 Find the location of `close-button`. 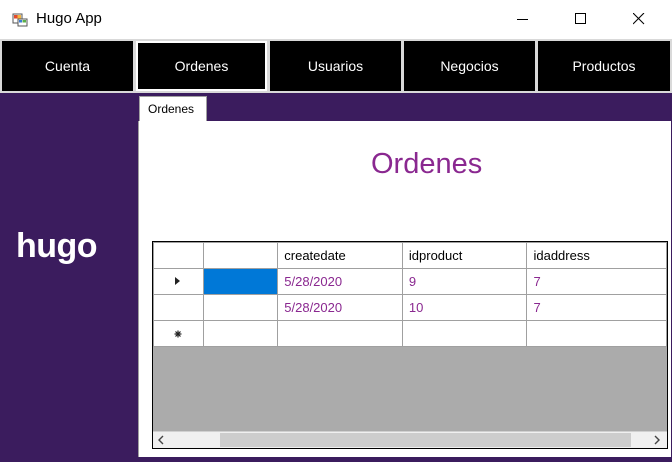

close-button is located at coordinates (639, 19).